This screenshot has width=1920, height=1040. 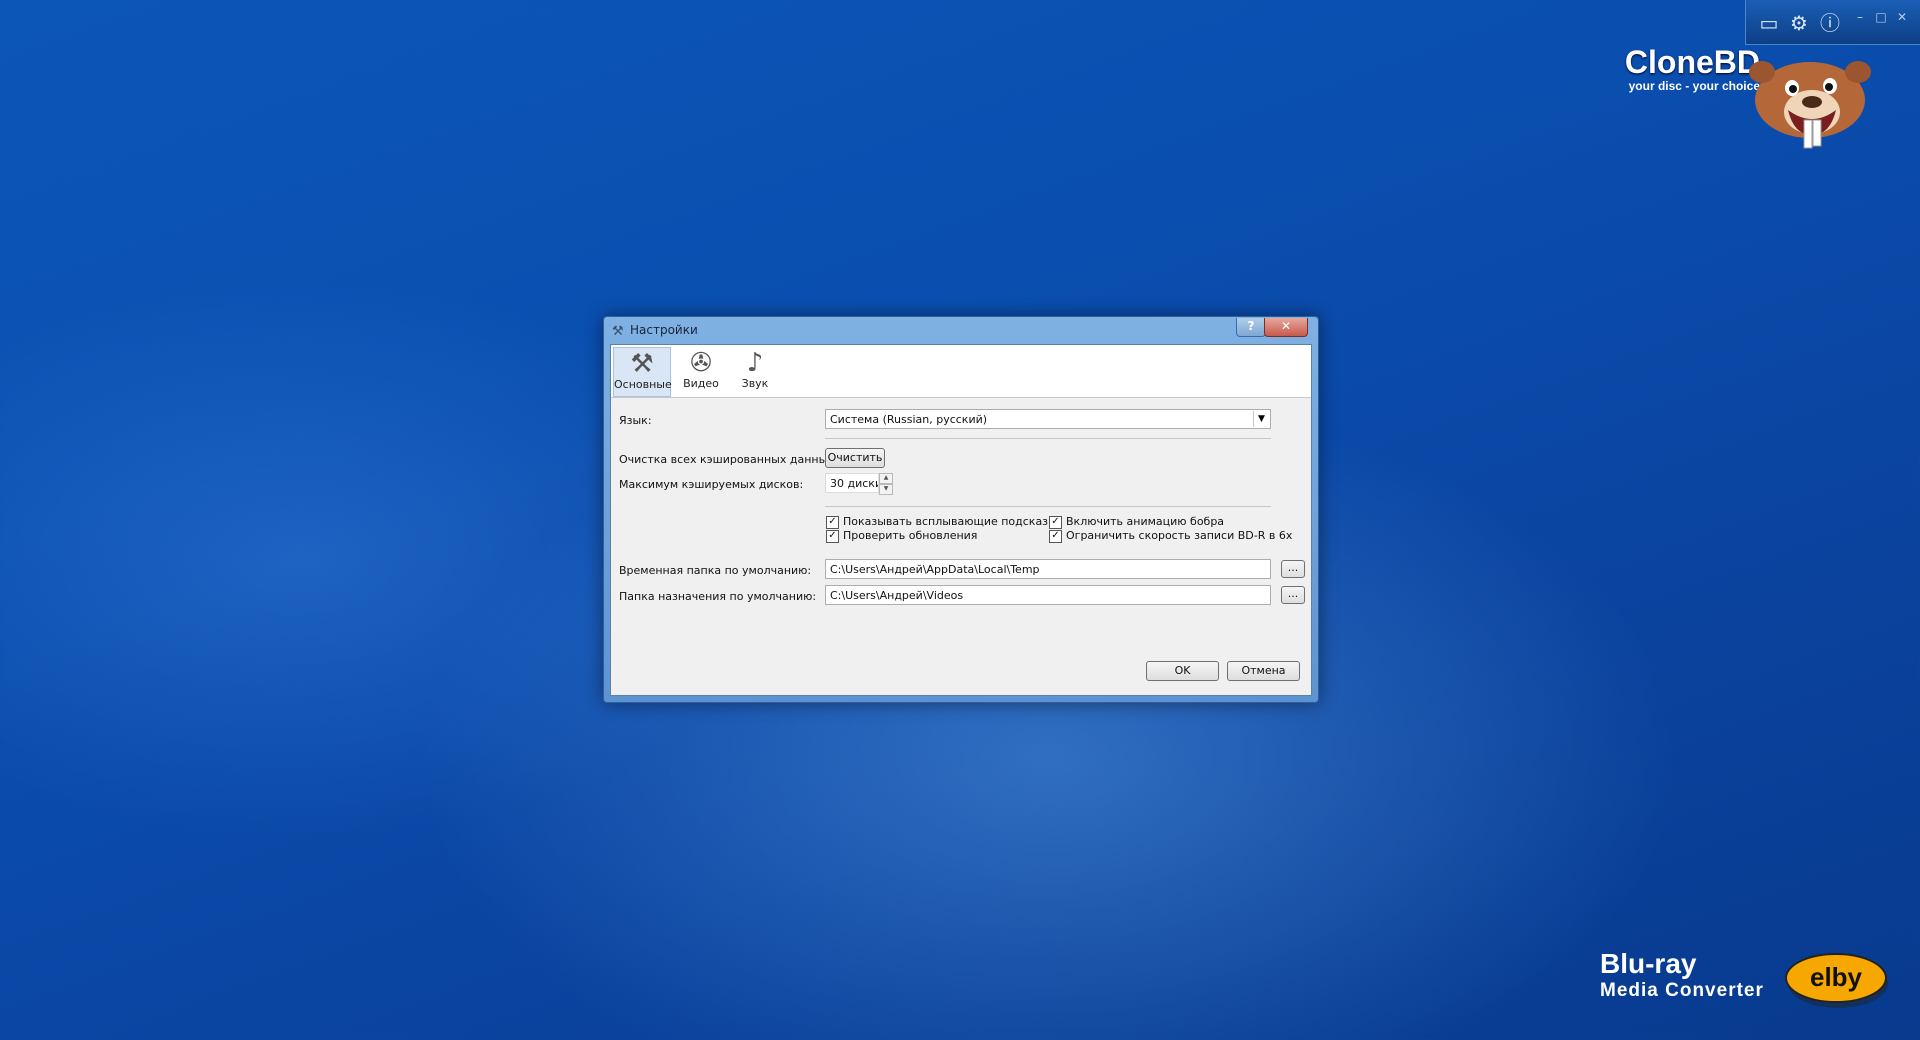 I want to click on tab-video-label: Видео, so click(x=701, y=383).